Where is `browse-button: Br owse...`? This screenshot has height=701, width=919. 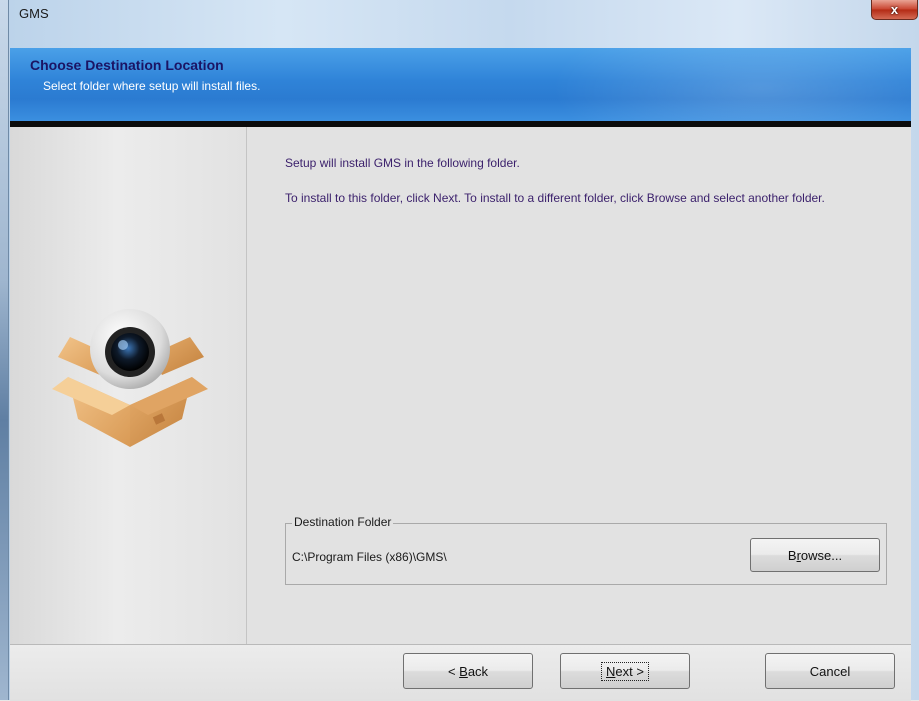 browse-button: Br owse... is located at coordinates (815, 555).